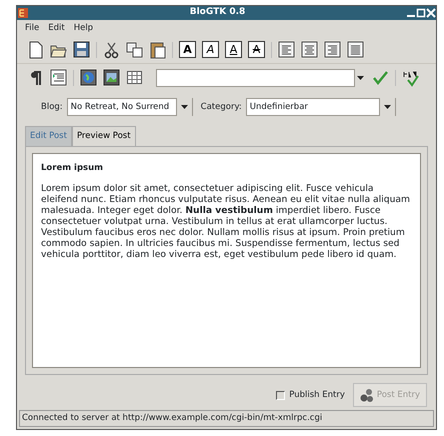  Describe the element at coordinates (23, 13) in the screenshot. I see `app-logo-icon` at that location.